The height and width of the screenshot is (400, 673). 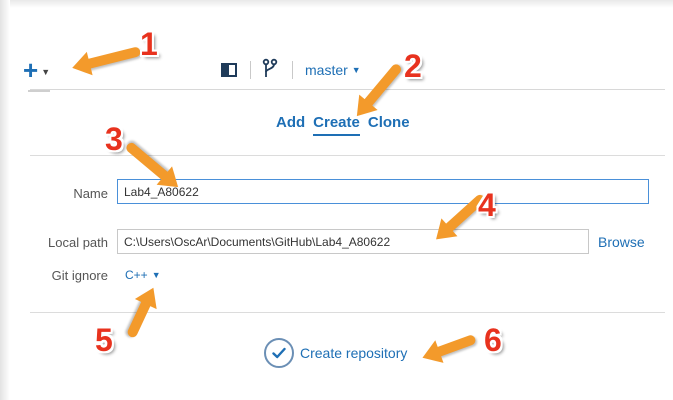 I want to click on toolbar-divider, so click(x=347, y=89).